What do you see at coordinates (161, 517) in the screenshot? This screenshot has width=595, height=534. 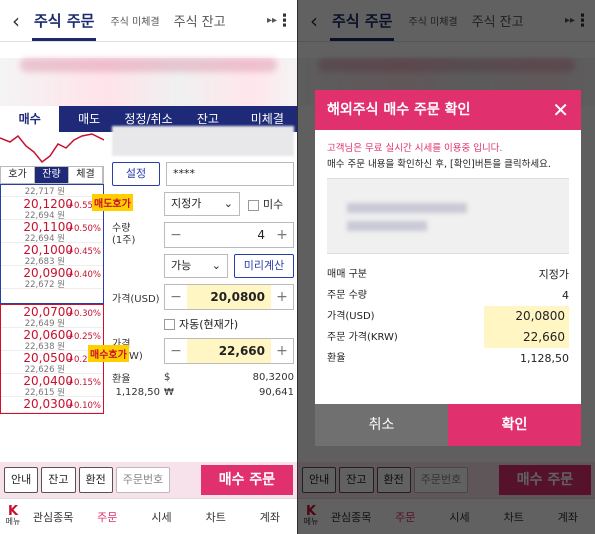 I see `nav-quote: 시세` at bounding box center [161, 517].